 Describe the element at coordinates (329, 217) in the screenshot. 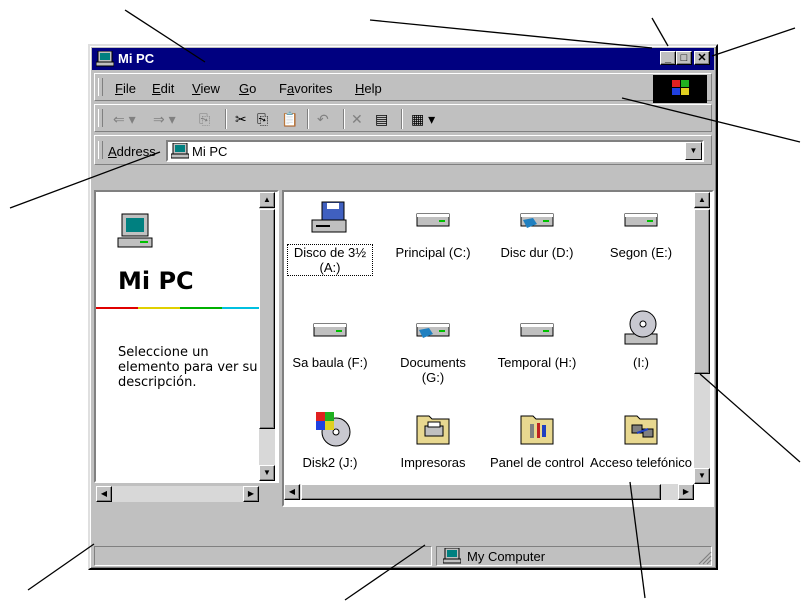

I see `floppy-drive-icon` at that location.